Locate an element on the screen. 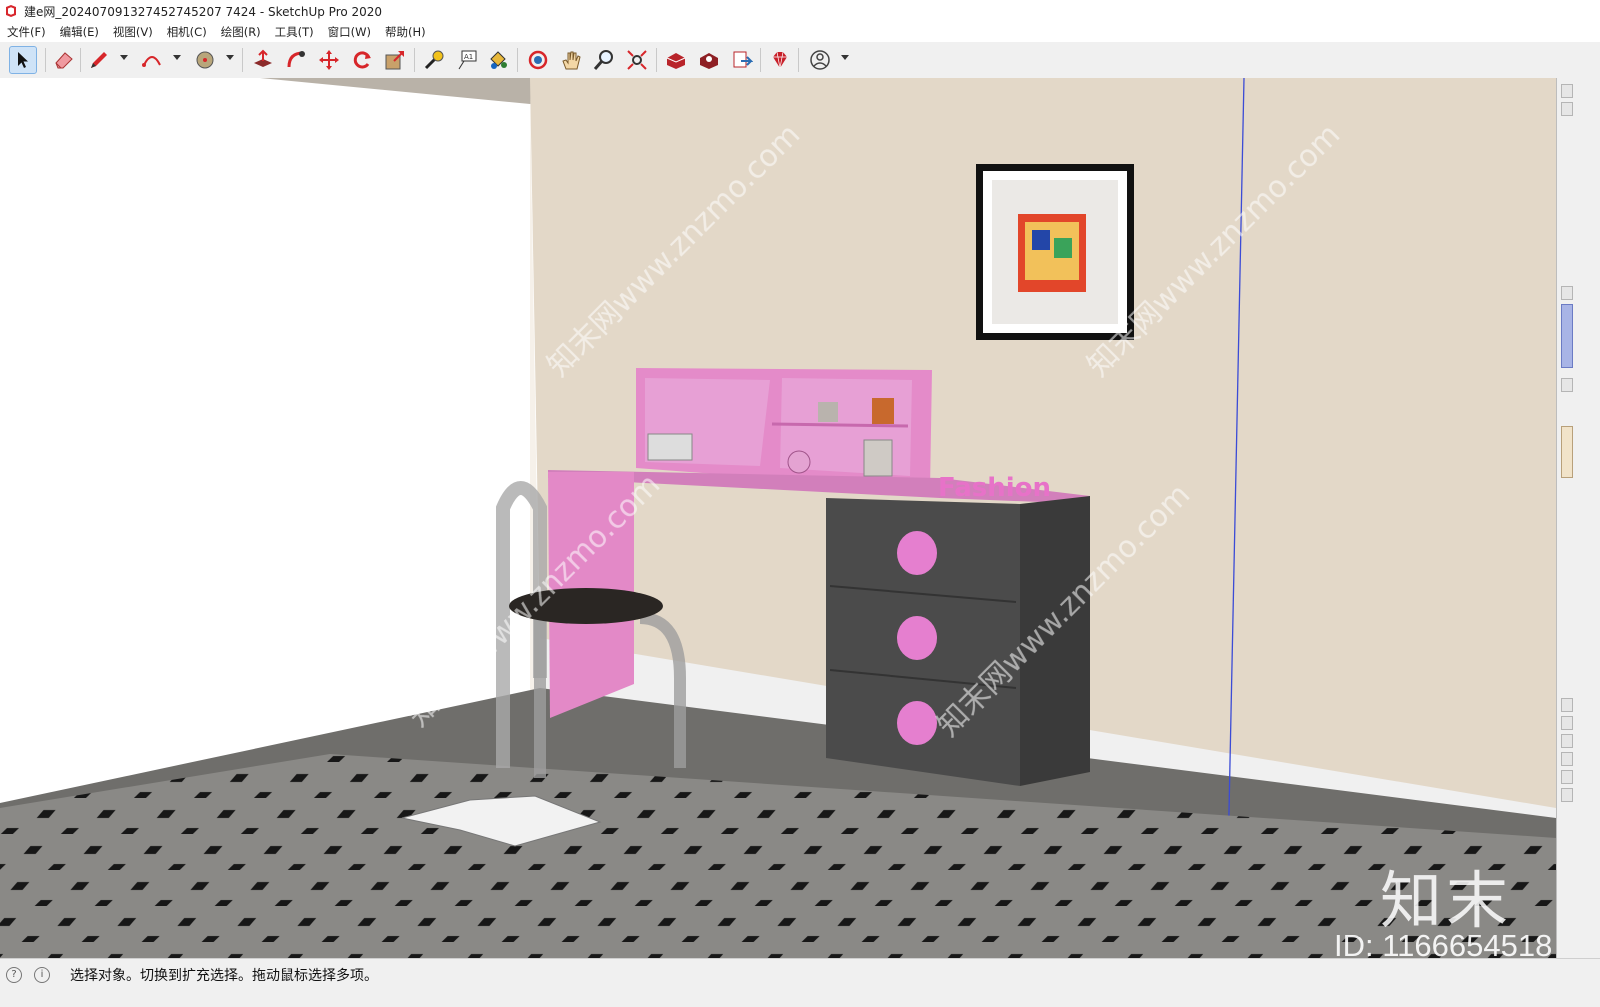 This screenshot has height=1007, width=1600. text-tool-button: A1 is located at coordinates (467, 60).